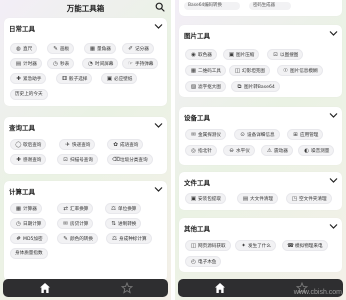 Image resolution: width=346 pixels, height=300 pixels. What do you see at coordinates (26, 63) in the screenshot?
I see `tool-timer: ▤ 计时器` at bounding box center [26, 63].